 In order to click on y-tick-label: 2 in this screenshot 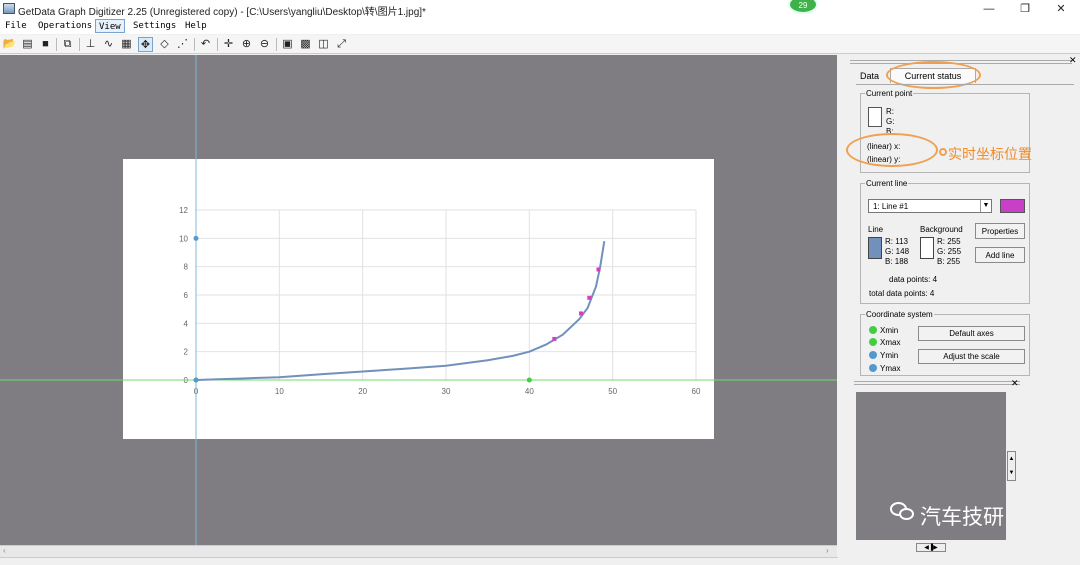, I will do `click(186, 352)`.